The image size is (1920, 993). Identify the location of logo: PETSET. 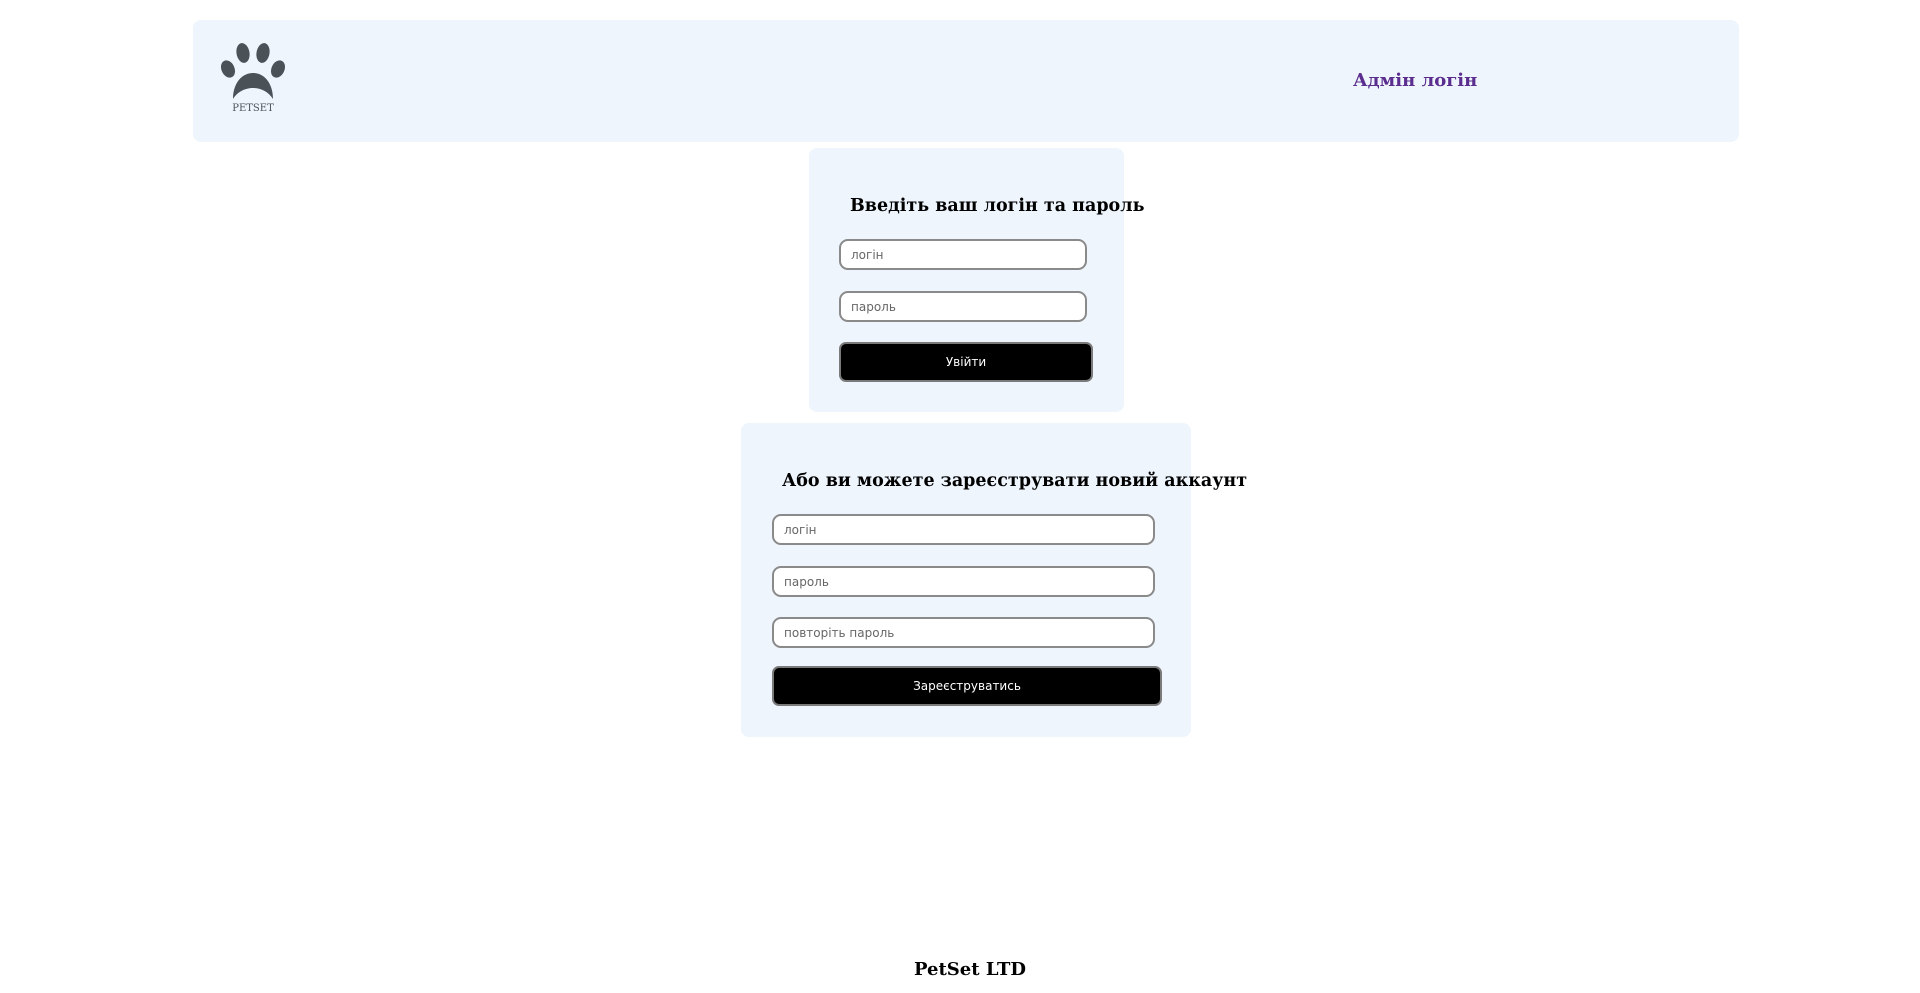
(253, 79).